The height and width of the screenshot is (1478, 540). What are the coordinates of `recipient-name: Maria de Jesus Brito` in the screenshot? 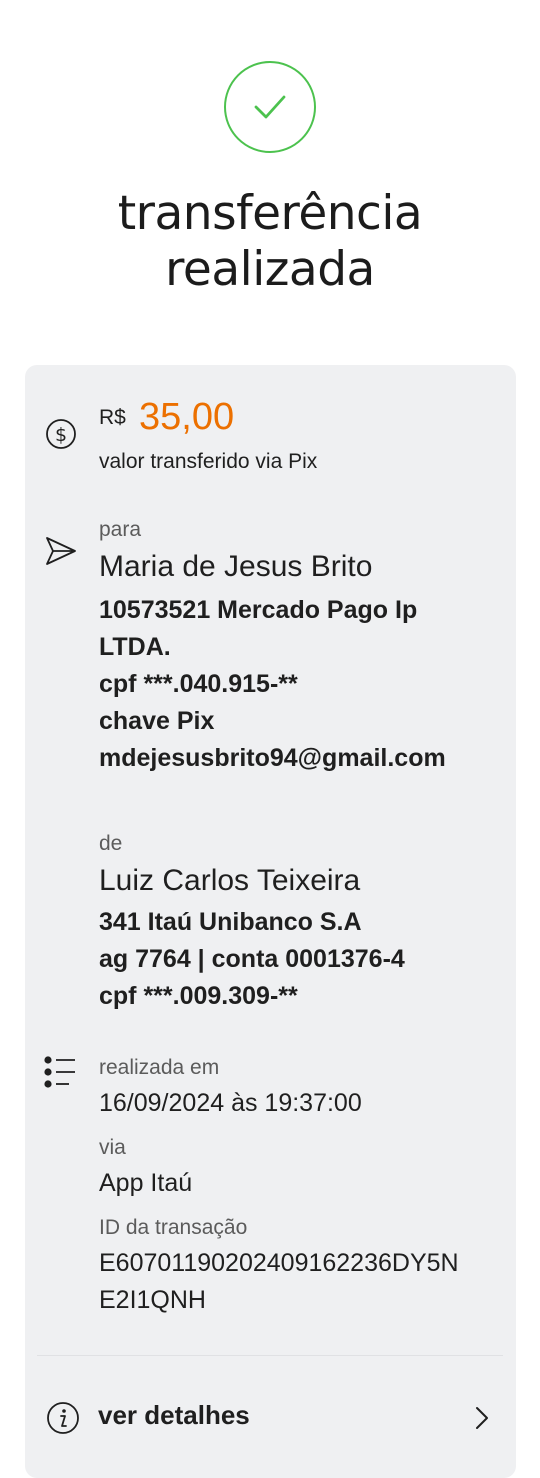 It's located at (236, 566).